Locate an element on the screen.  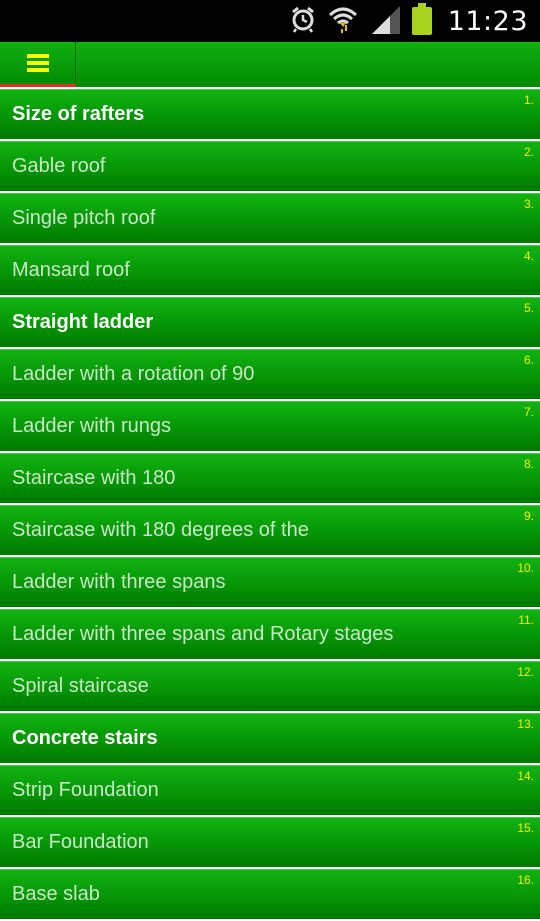
list-item-number: 11. is located at coordinates (526, 620).